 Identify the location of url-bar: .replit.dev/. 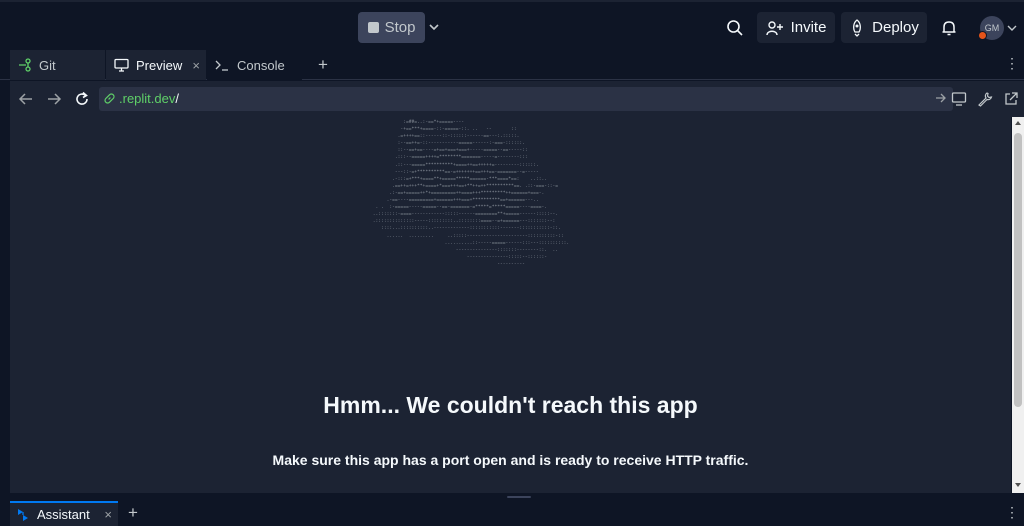
(517, 99).